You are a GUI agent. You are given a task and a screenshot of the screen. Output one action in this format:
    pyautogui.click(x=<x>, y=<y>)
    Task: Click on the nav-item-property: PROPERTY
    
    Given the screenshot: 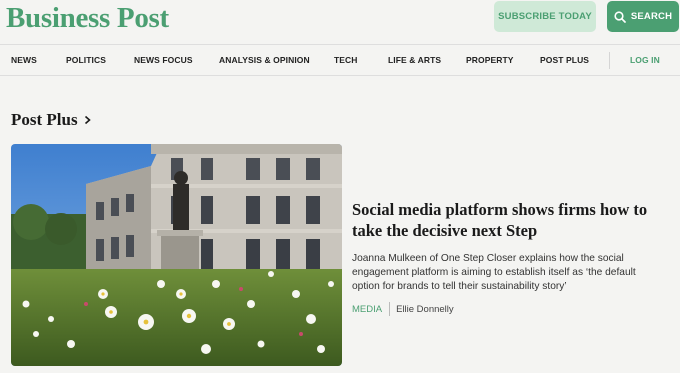 What is the action you would take?
    pyautogui.click(x=490, y=60)
    